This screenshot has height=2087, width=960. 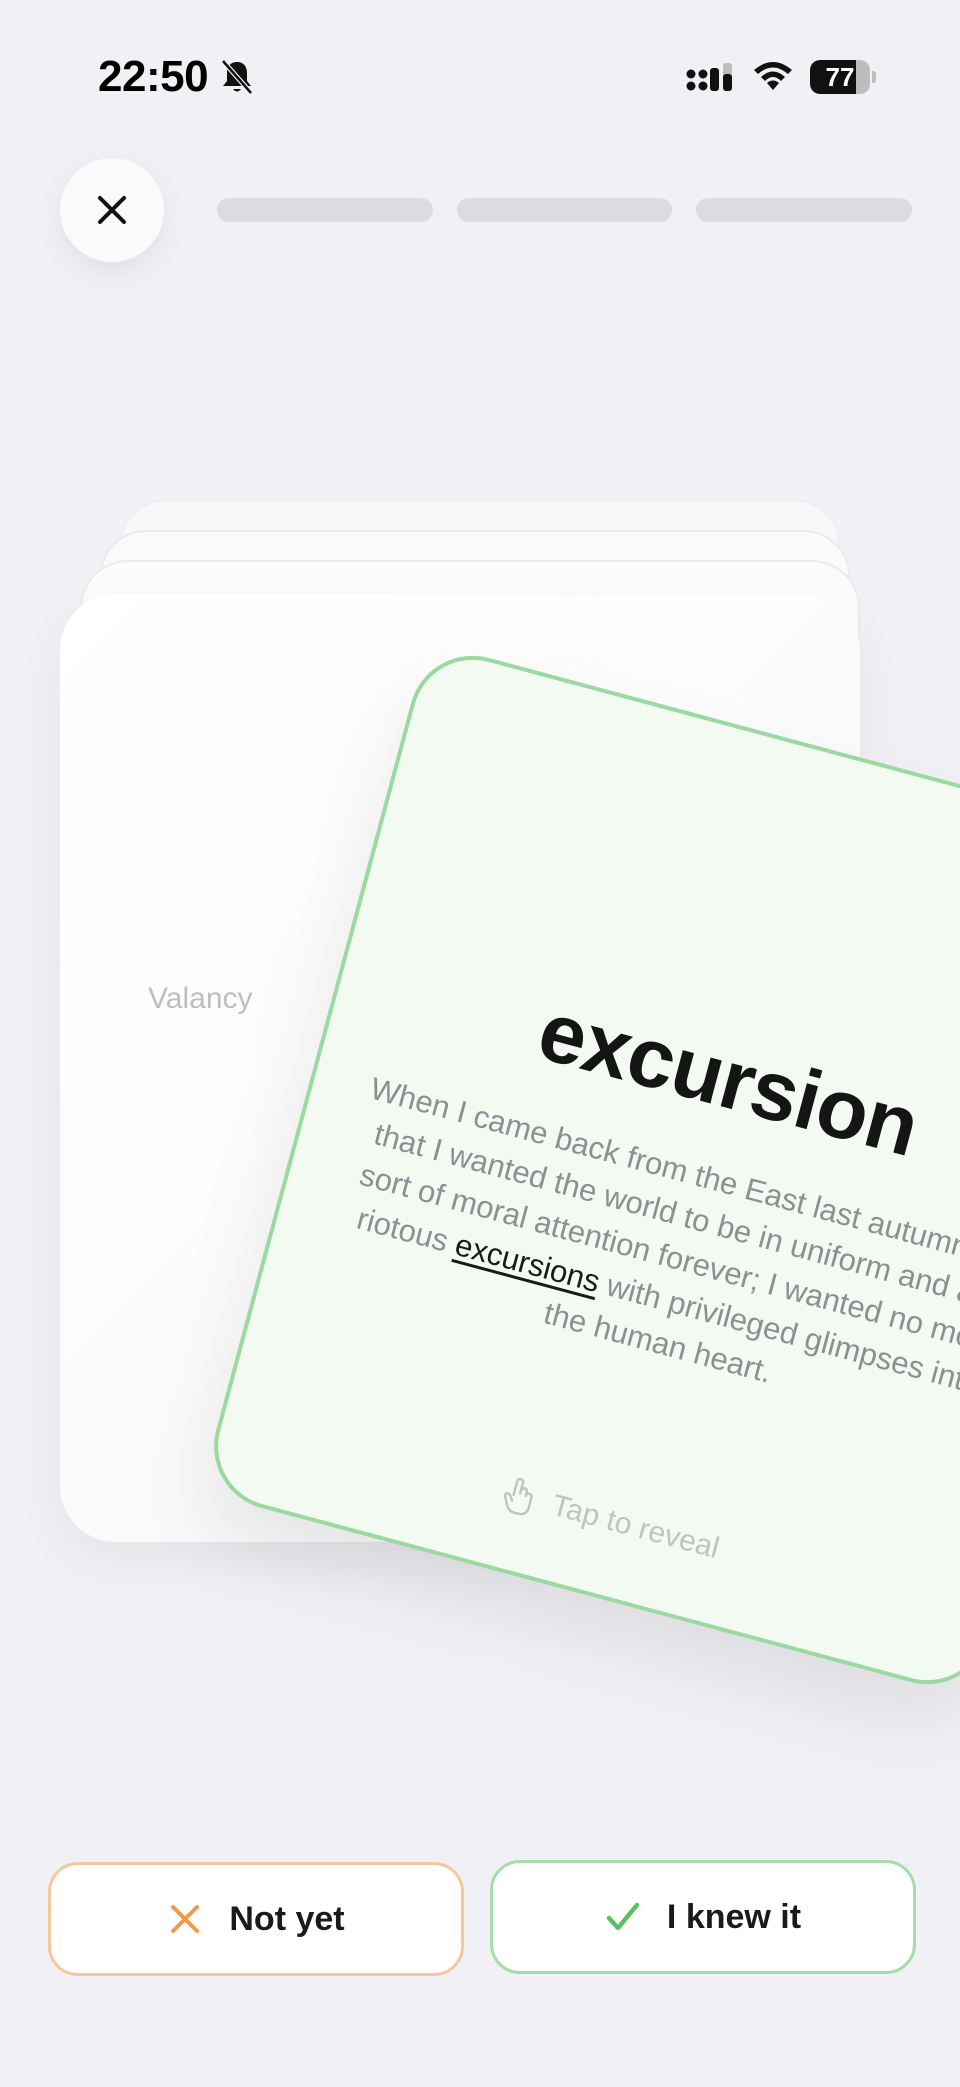 I want to click on hand-tap-icon, so click(x=518, y=1496).